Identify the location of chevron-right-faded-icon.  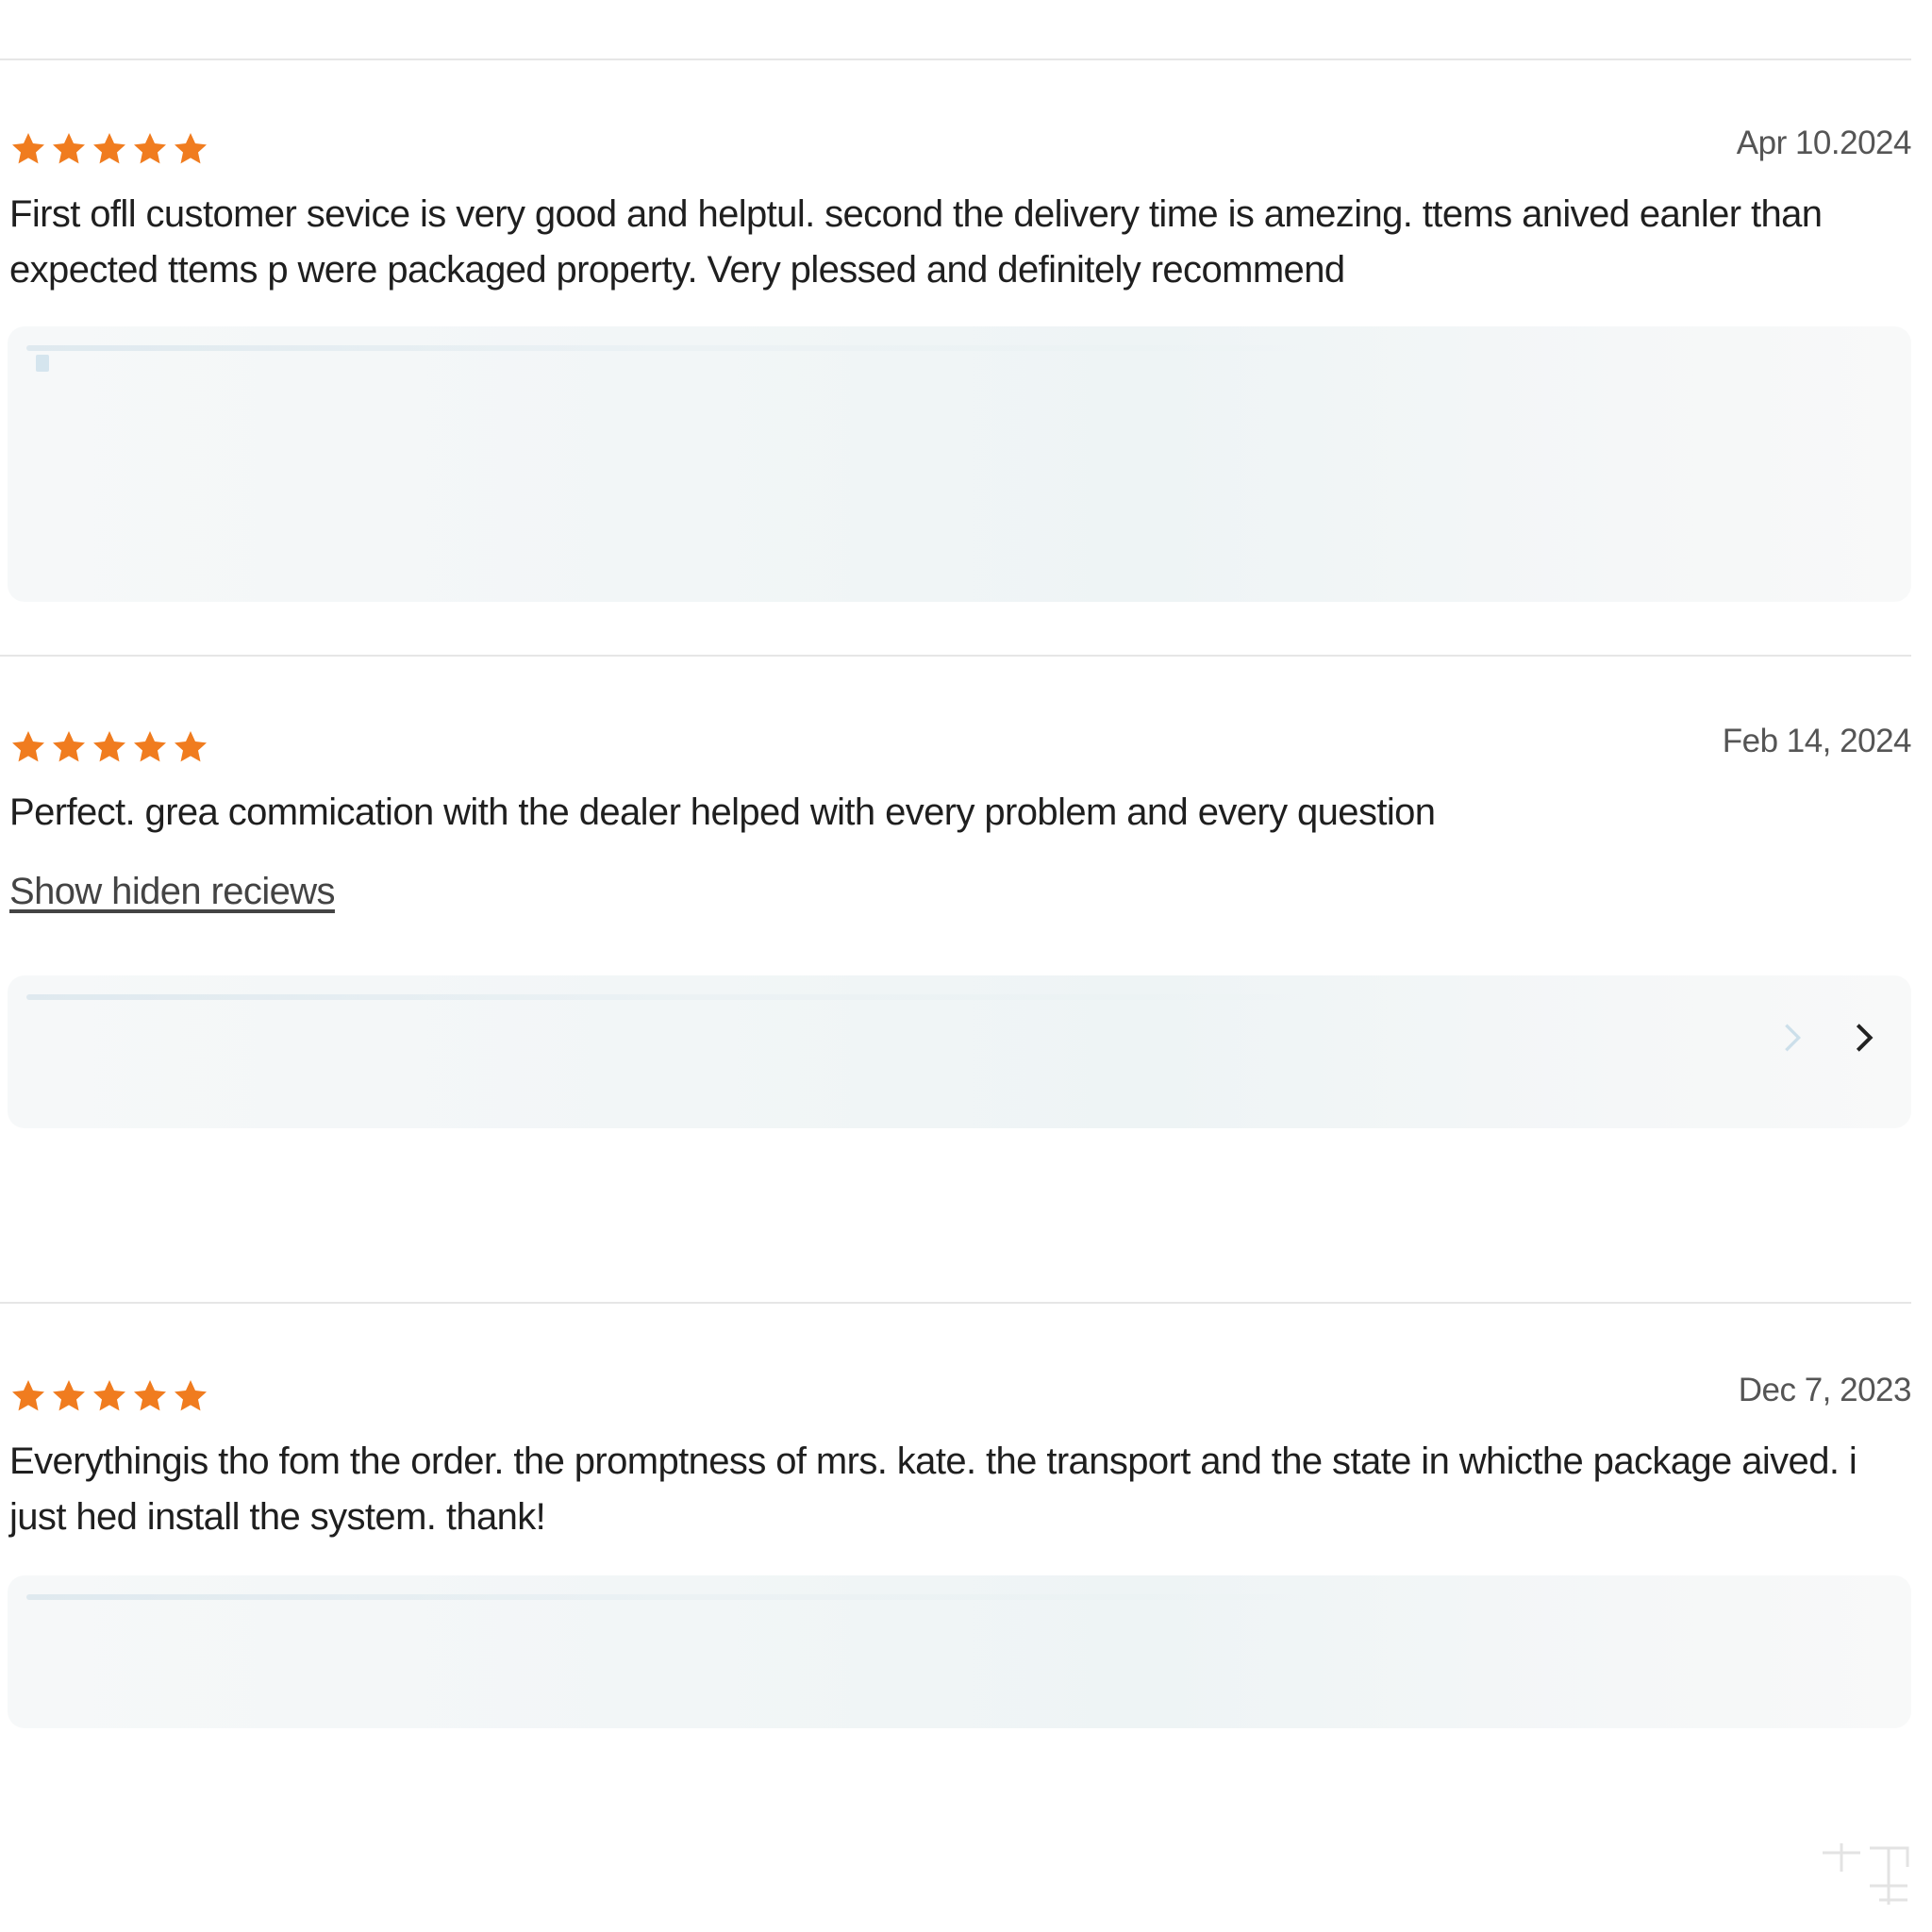
(1792, 1038).